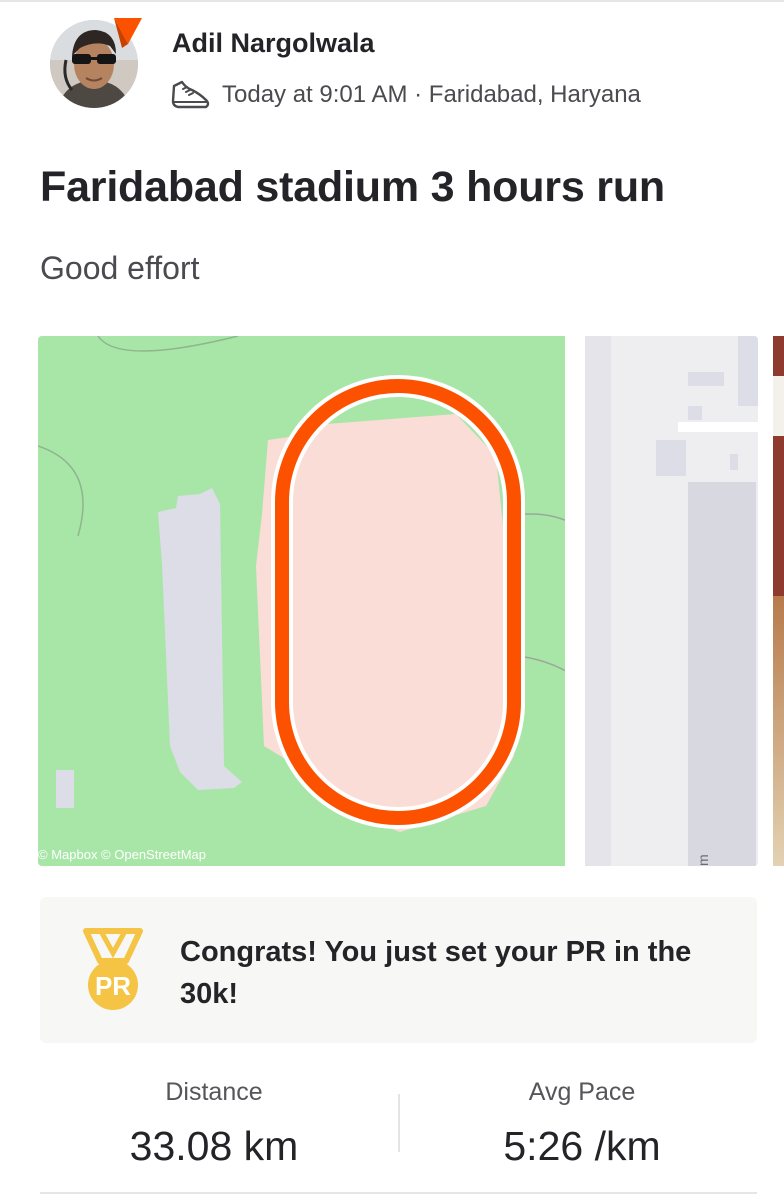 Image resolution: width=784 pixels, height=1200 pixels. Describe the element at coordinates (96, 68) in the screenshot. I see `athlete-avatar-wrapper` at that location.